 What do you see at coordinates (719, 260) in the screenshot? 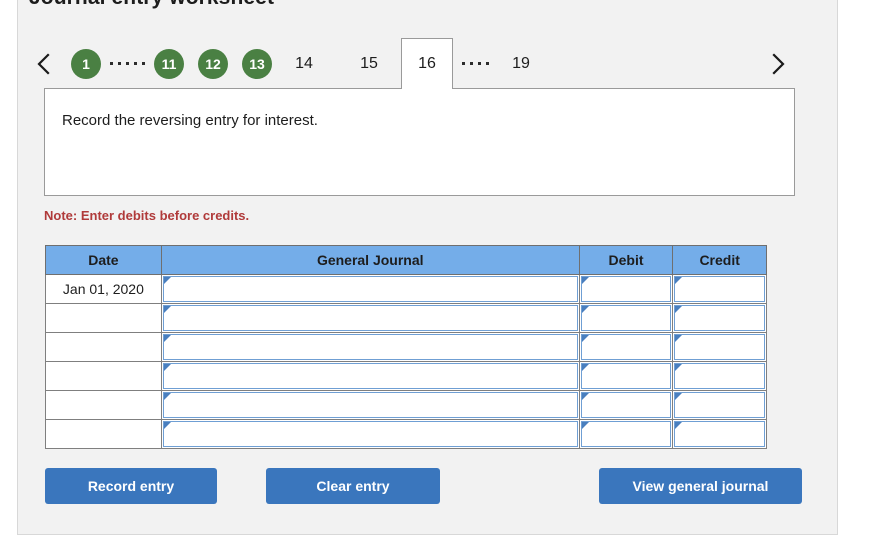
I see `column-header-credit: Credit` at bounding box center [719, 260].